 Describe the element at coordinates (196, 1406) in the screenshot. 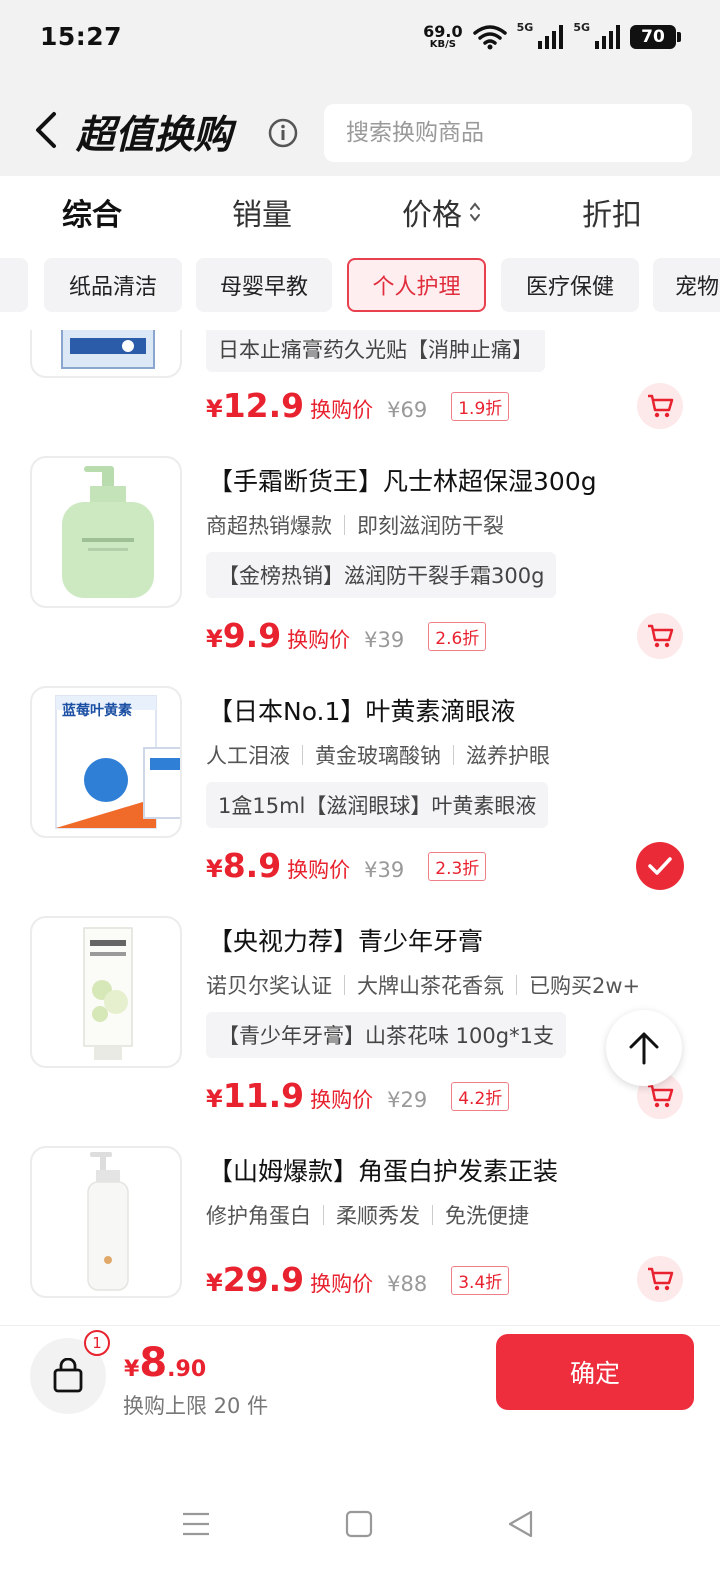

I see `exchange-limit-text: 换购上限 20 件` at that location.